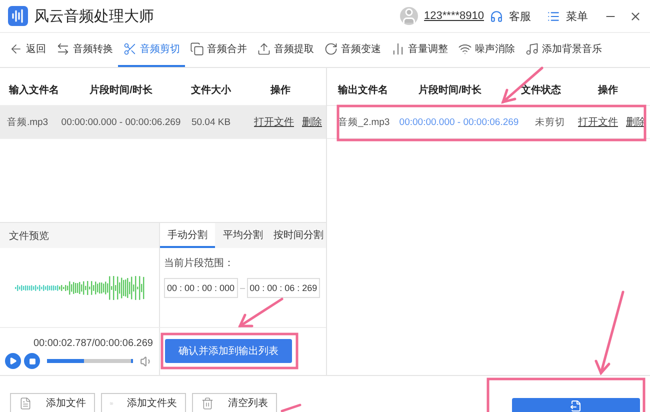 The width and height of the screenshot is (650, 412). I want to click on scissors-icon, so click(130, 49).